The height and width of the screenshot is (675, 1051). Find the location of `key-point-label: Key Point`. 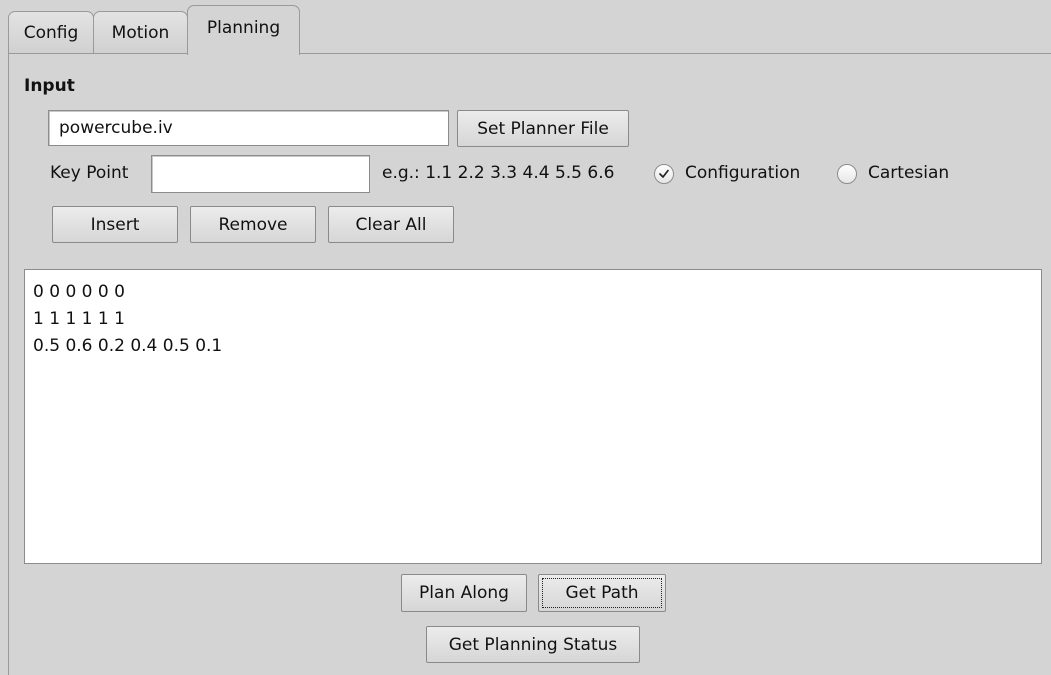

key-point-label: Key Point is located at coordinates (89, 173).